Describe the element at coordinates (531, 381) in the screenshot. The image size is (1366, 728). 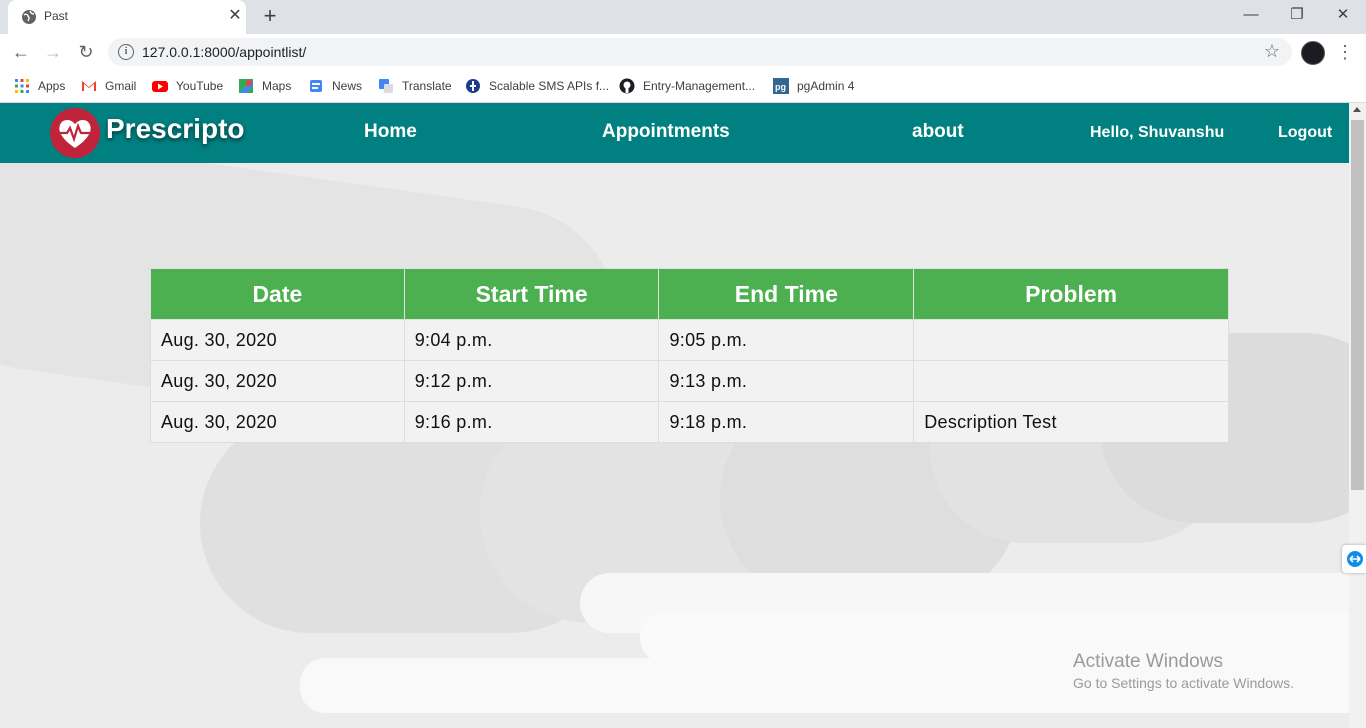
I see `cell-start-time: 9:12 p.m.` at that location.